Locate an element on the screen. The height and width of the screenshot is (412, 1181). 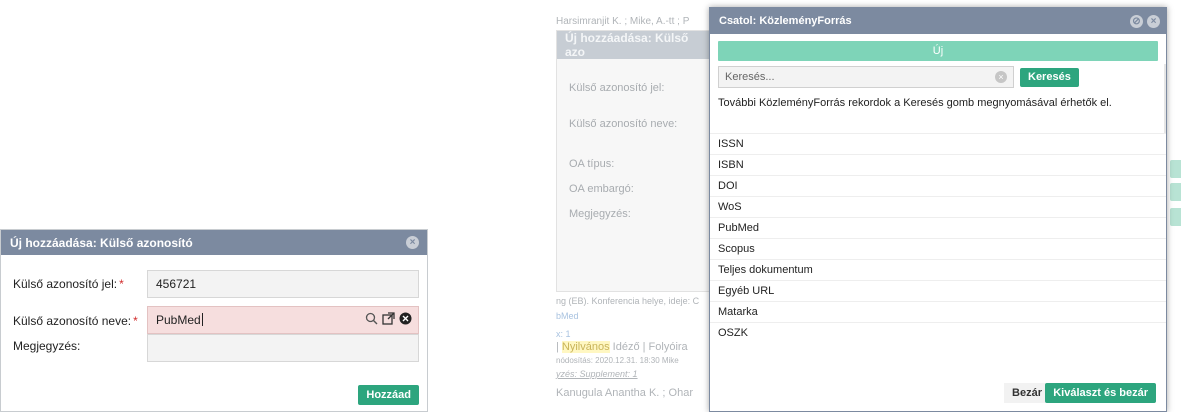
bg-dialog-titlebar: Új hozzáadása: Külső azo is located at coordinates (636, 45).